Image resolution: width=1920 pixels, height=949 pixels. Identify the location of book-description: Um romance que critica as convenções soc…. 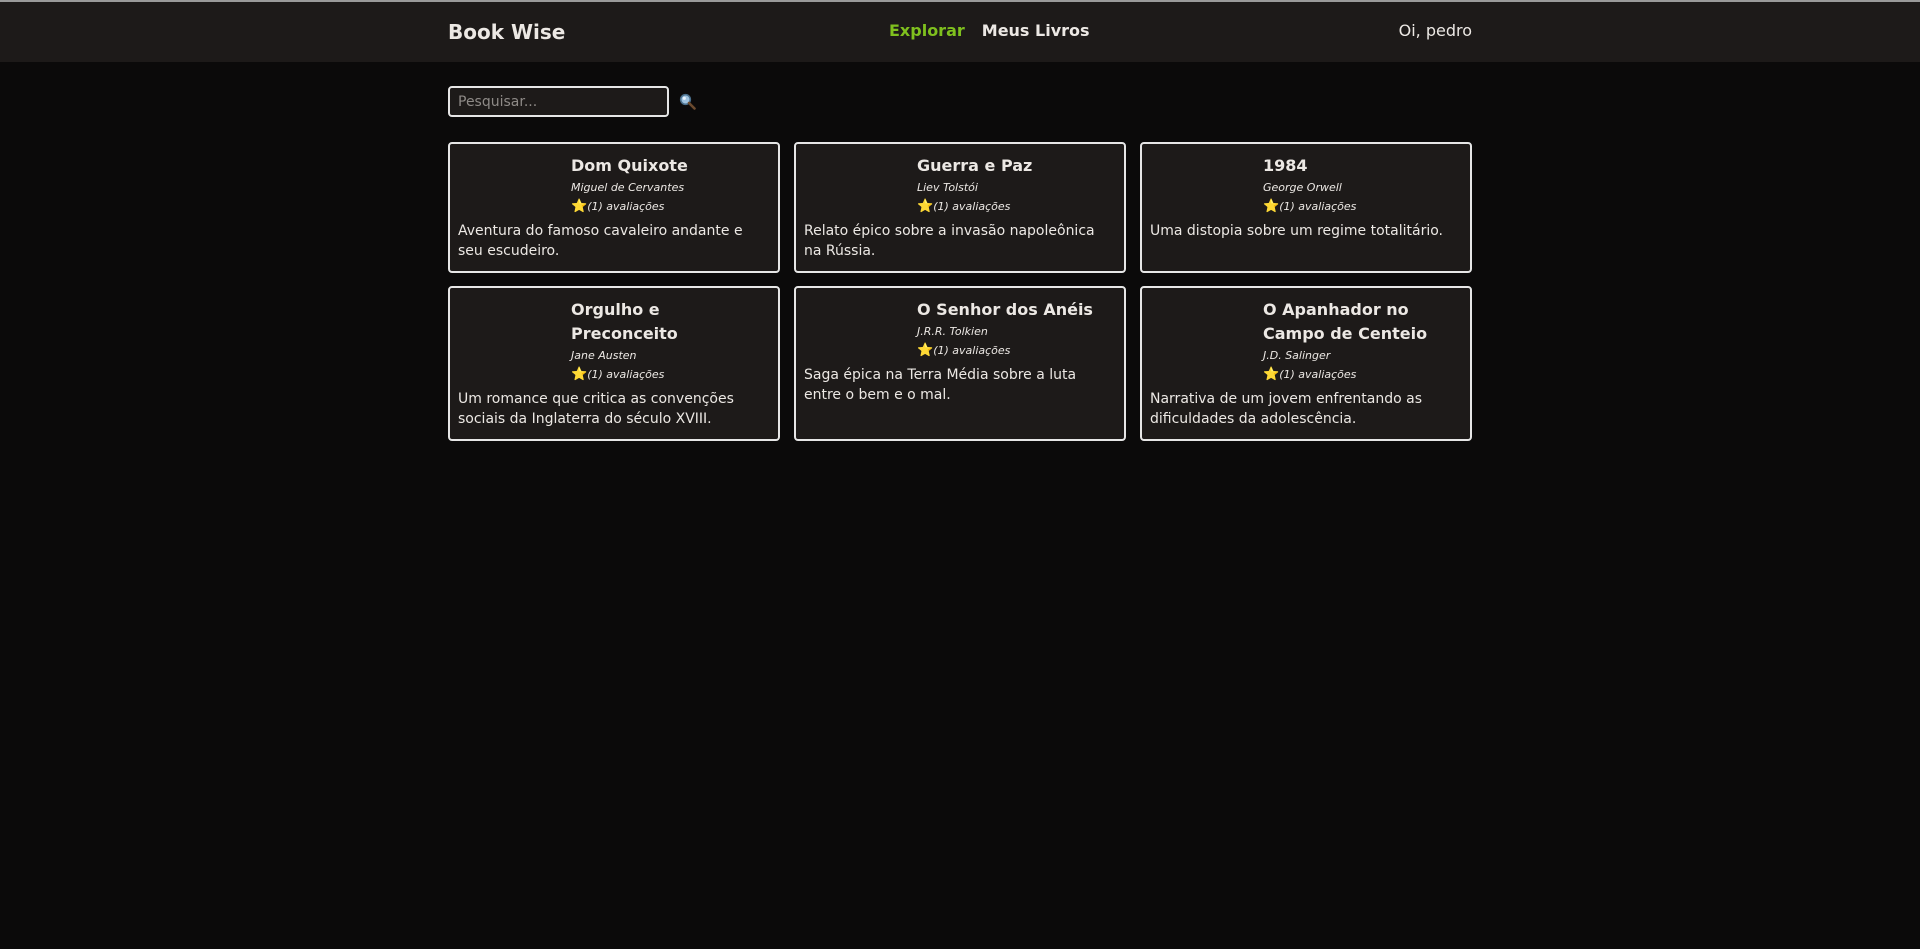
(596, 409).